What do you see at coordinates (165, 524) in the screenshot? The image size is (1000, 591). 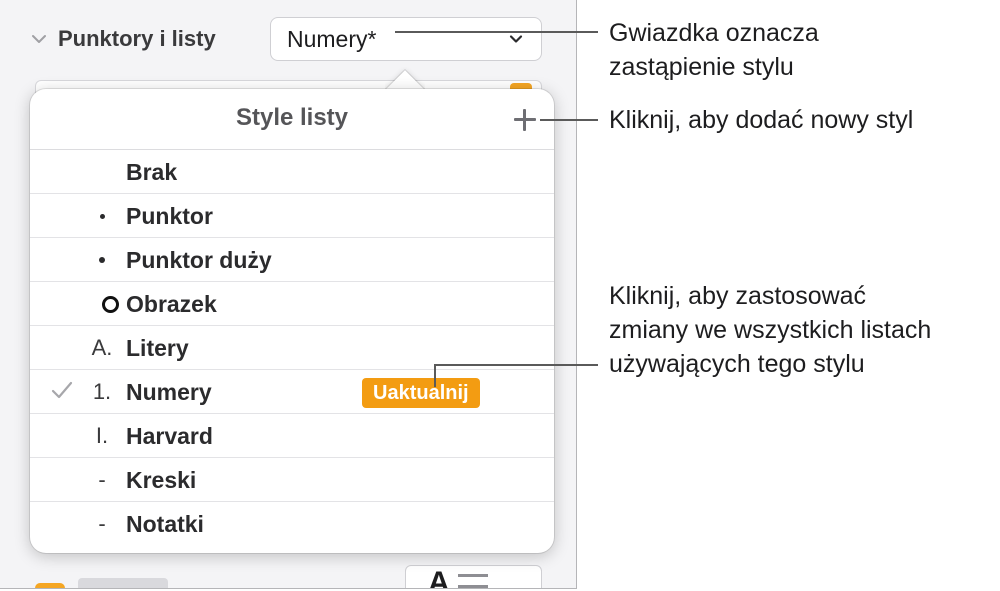 I see `list-style-label: Notatki` at bounding box center [165, 524].